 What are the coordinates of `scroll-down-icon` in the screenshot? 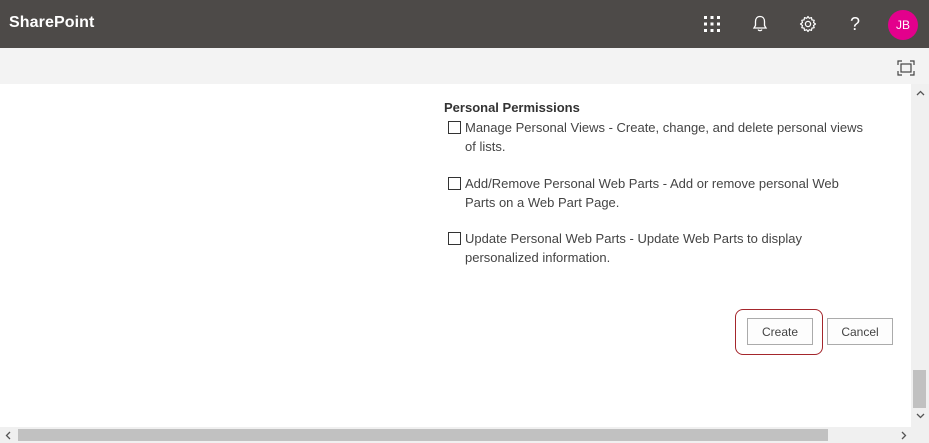 It's located at (920, 416).